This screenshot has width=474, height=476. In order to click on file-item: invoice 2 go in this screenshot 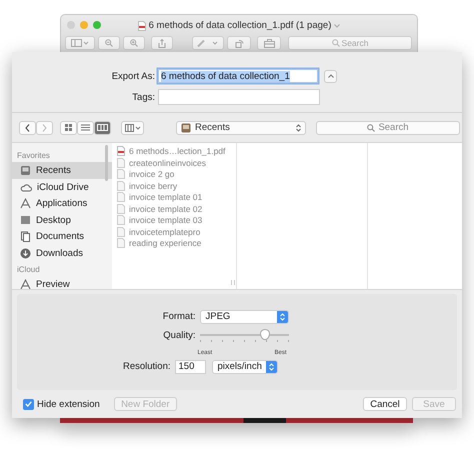, I will do `click(174, 174)`.